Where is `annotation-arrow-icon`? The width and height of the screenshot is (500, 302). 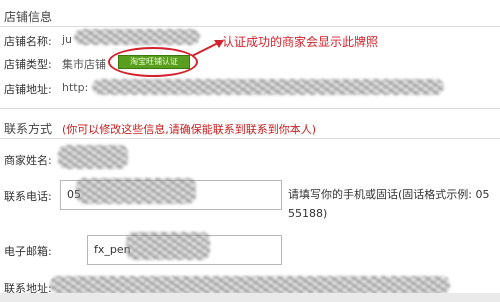 annotation-arrow-icon is located at coordinates (207, 48).